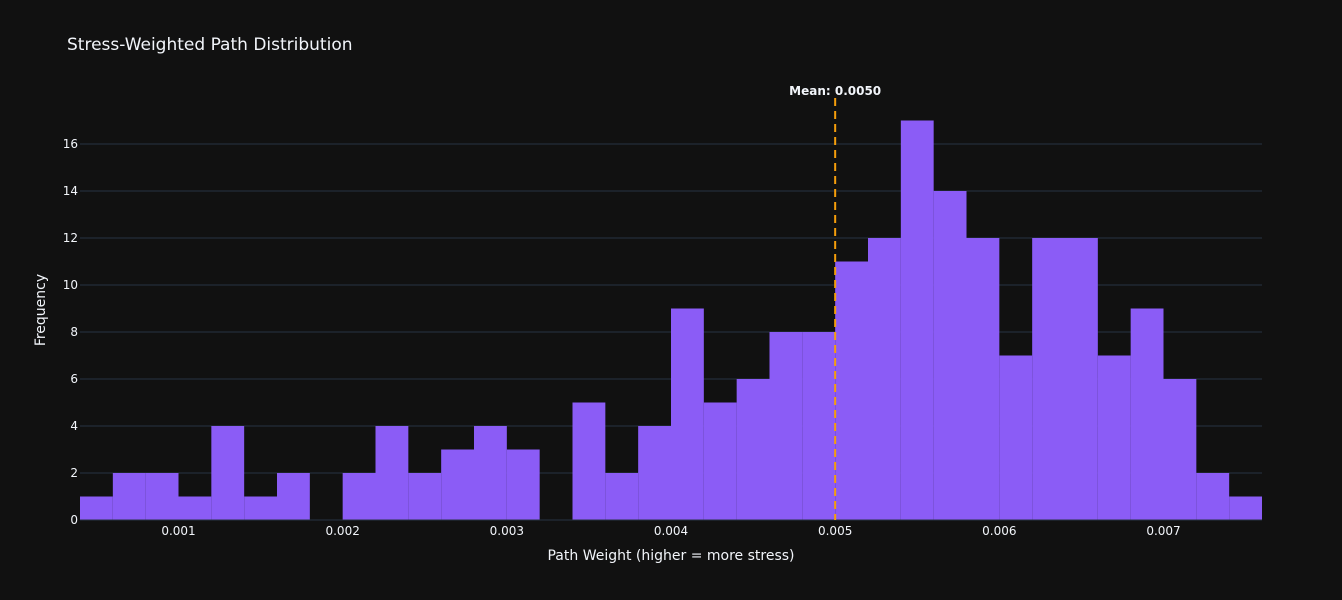  What do you see at coordinates (74, 520) in the screenshot?
I see `y-tick-label: 0` at bounding box center [74, 520].